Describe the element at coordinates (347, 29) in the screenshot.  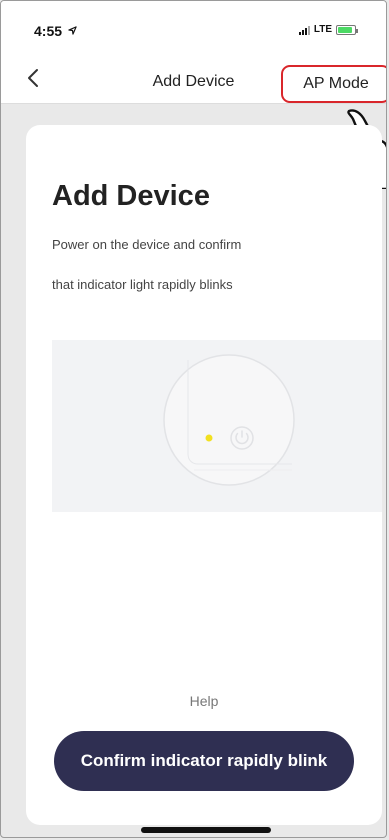
I see `battery-icon` at that location.